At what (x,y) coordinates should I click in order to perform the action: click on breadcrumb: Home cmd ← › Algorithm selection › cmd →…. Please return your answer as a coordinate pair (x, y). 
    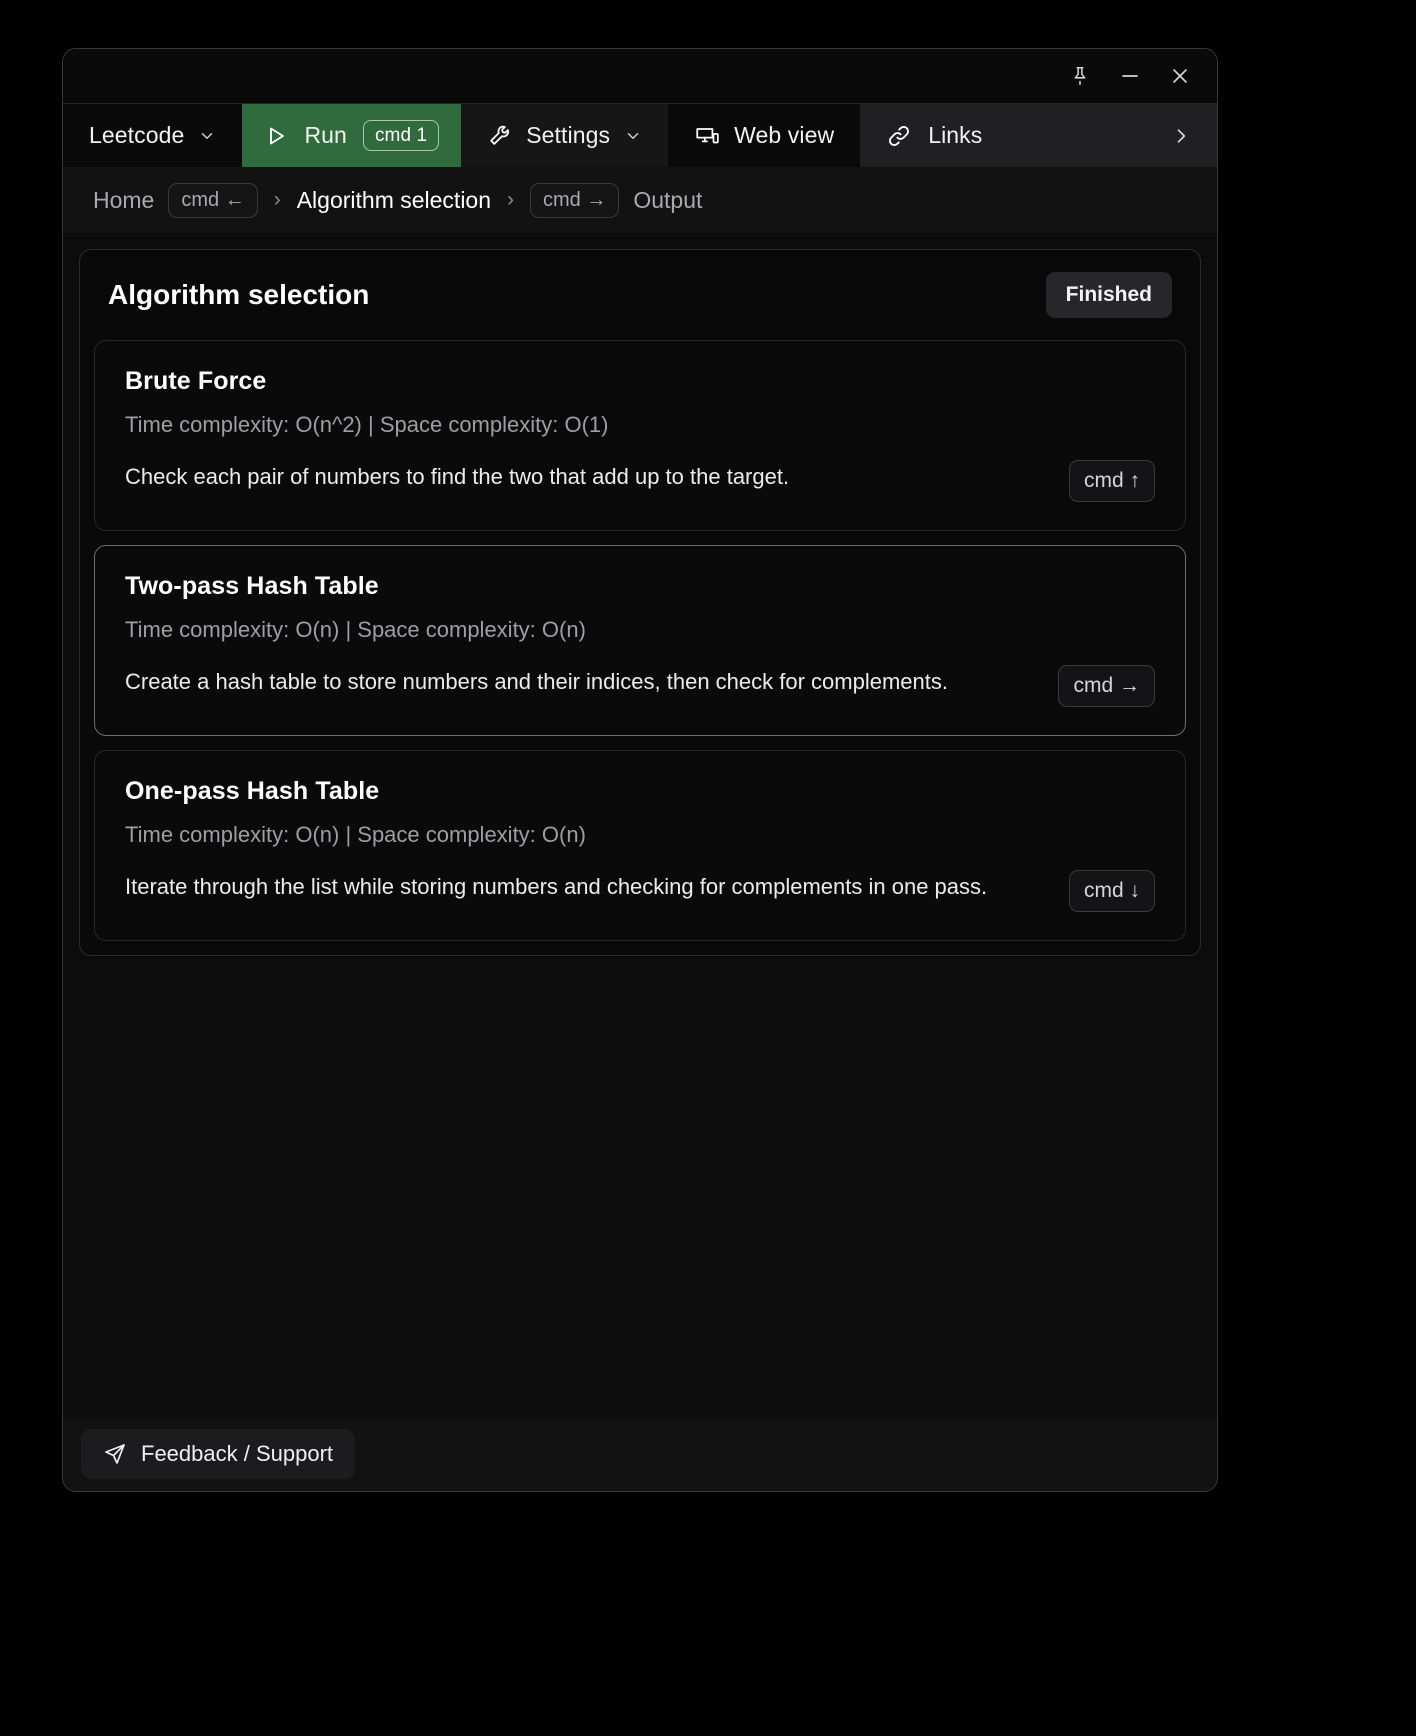
    Looking at the image, I should click on (640, 200).